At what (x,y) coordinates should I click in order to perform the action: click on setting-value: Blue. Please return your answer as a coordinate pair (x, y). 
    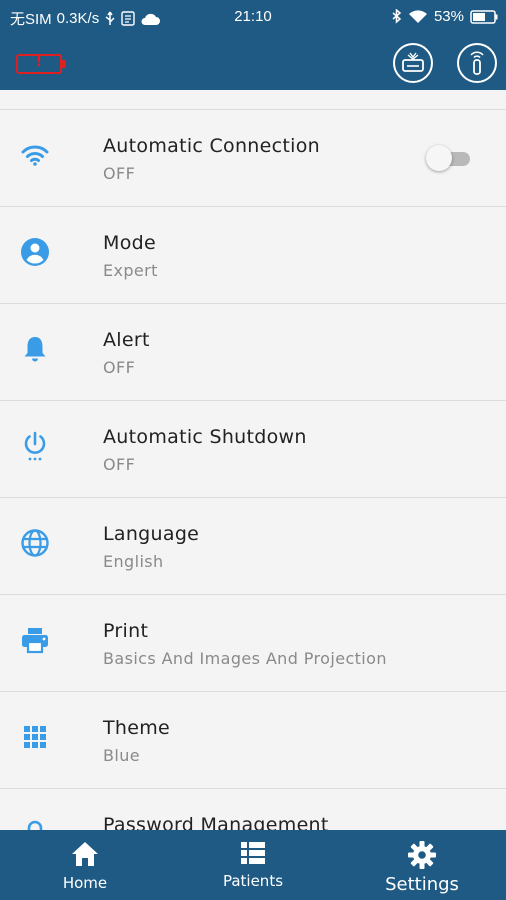
    Looking at the image, I should click on (122, 755).